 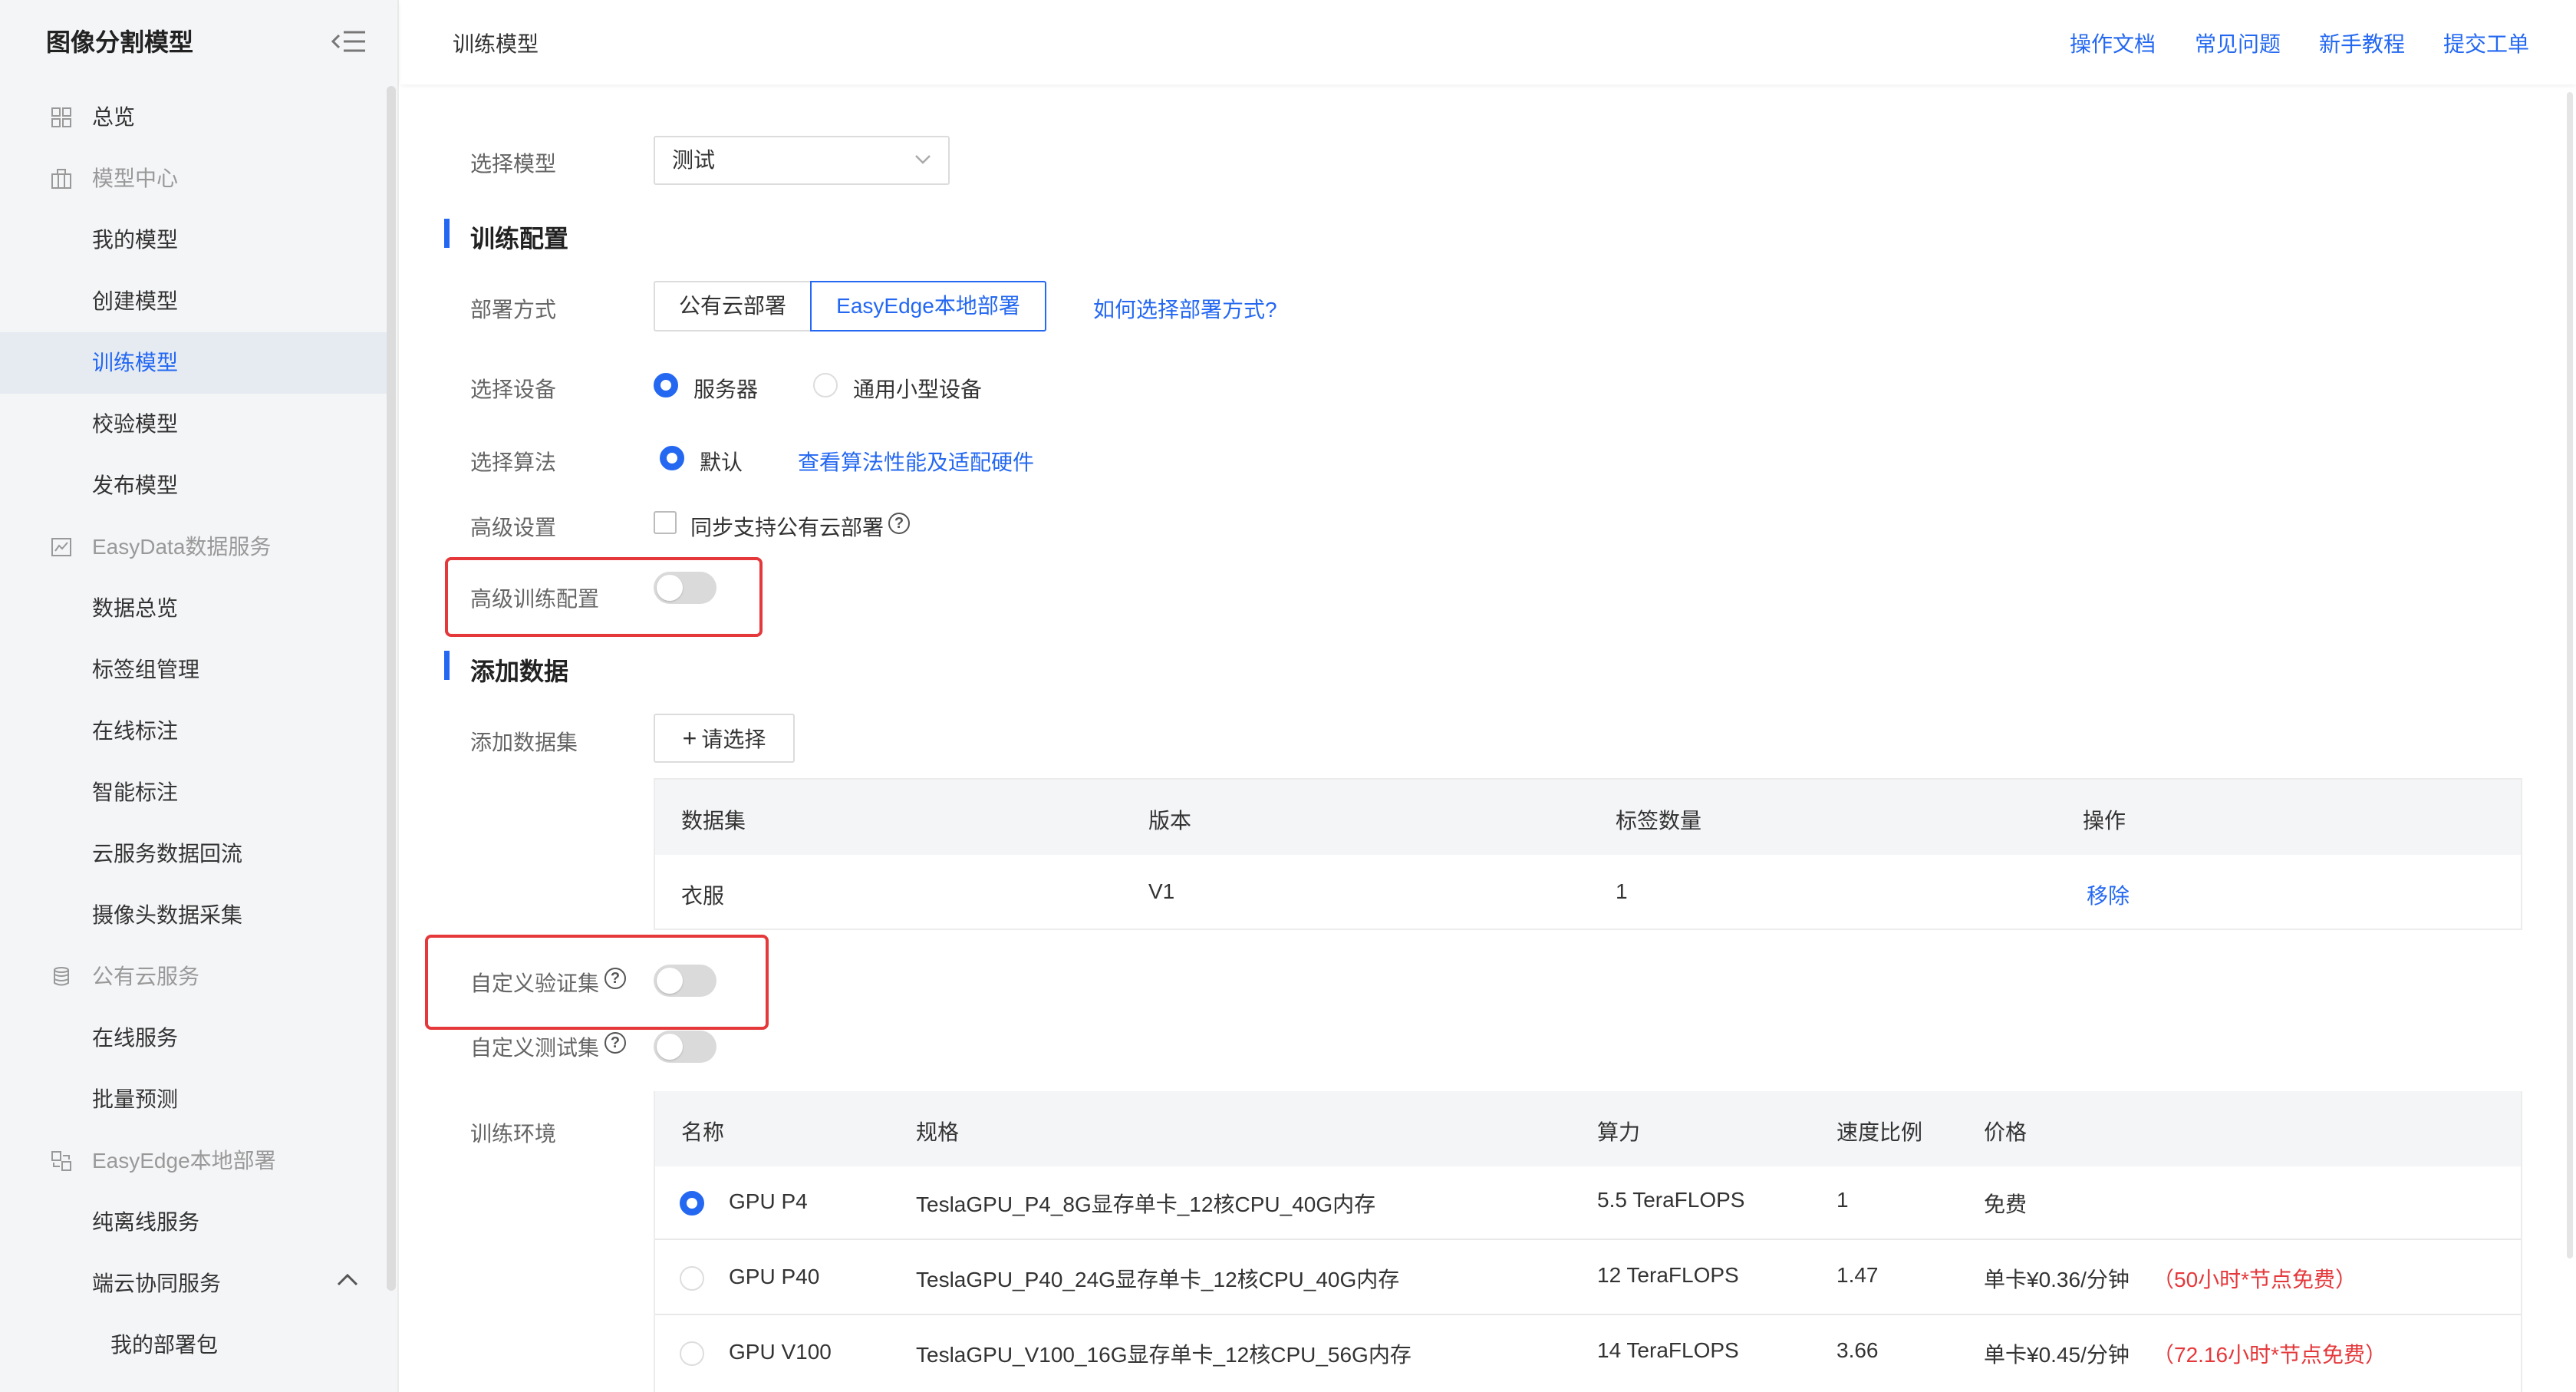 I want to click on sidebar-group-easyedge: EasyEdge本地部署, so click(x=195, y=1161).